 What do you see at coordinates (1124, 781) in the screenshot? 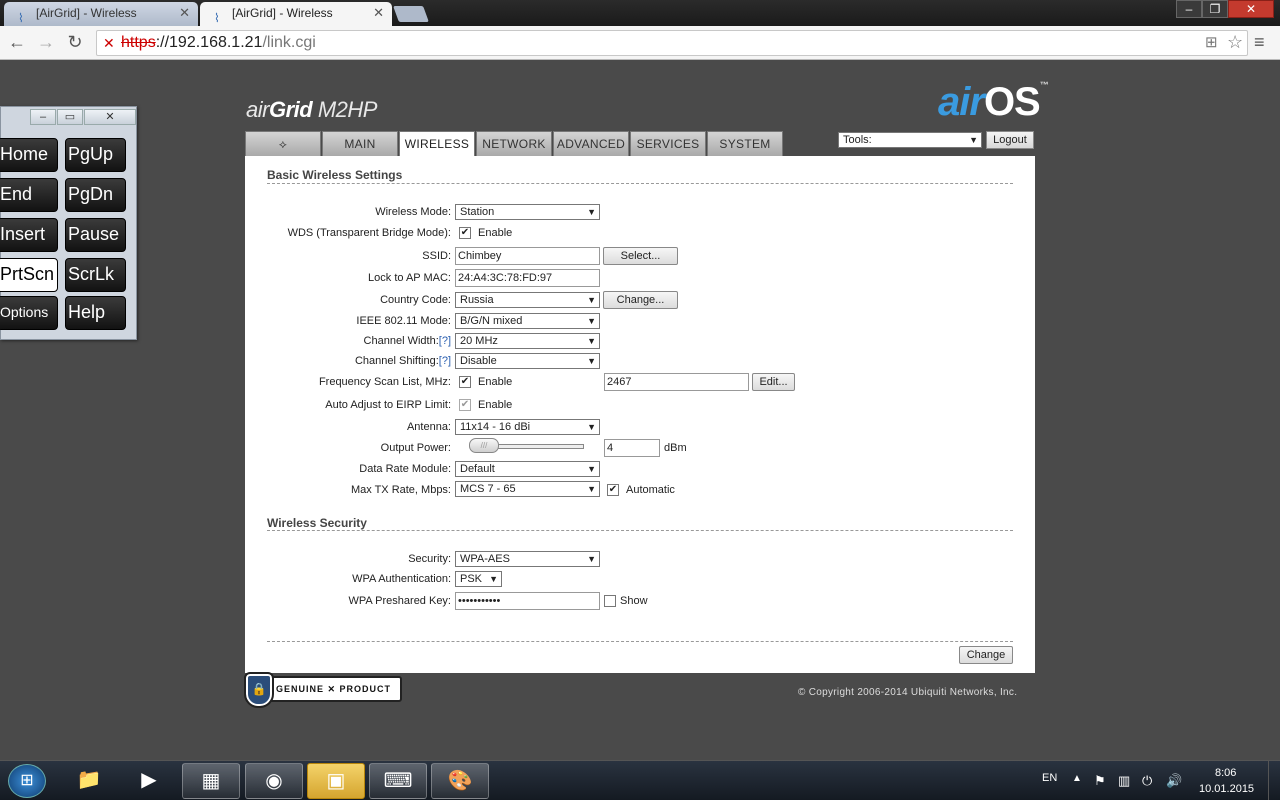
I see `network-icon: ▥` at bounding box center [1124, 781].